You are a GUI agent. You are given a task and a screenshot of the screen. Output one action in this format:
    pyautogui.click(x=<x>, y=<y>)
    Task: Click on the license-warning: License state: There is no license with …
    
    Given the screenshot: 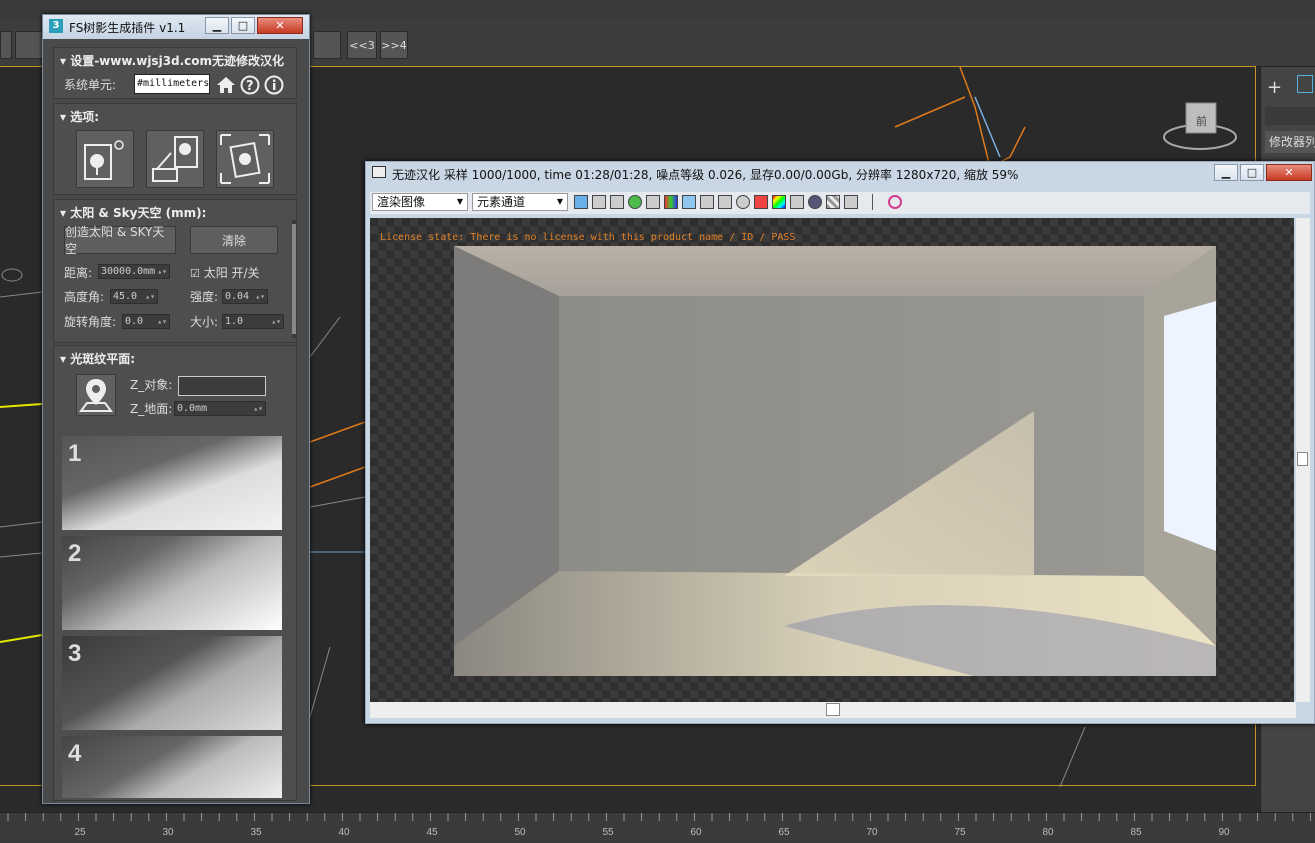 What is the action you would take?
    pyautogui.click(x=588, y=237)
    